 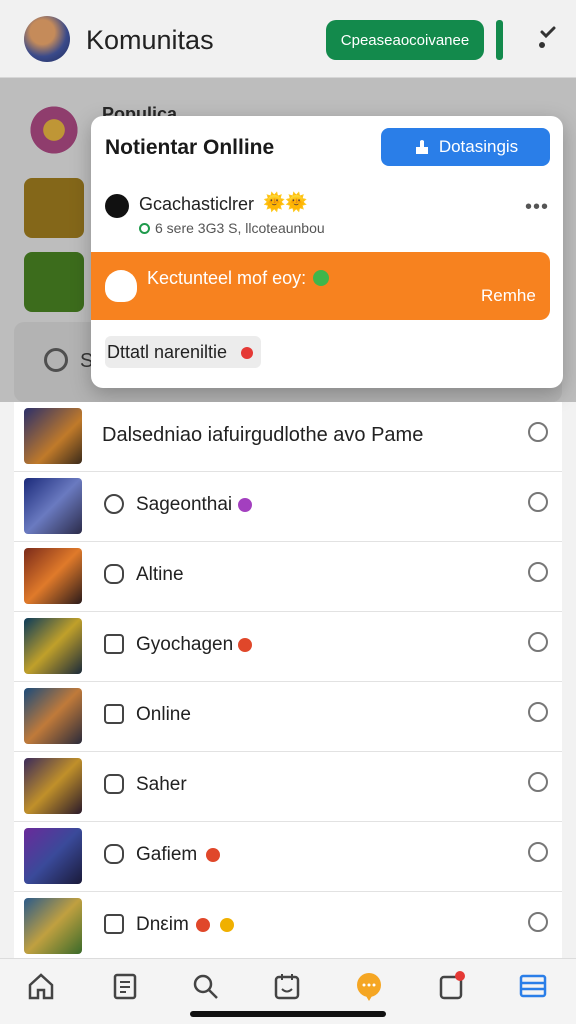 What do you see at coordinates (288, 577) in the screenshot?
I see `list-item: Altine` at bounding box center [288, 577].